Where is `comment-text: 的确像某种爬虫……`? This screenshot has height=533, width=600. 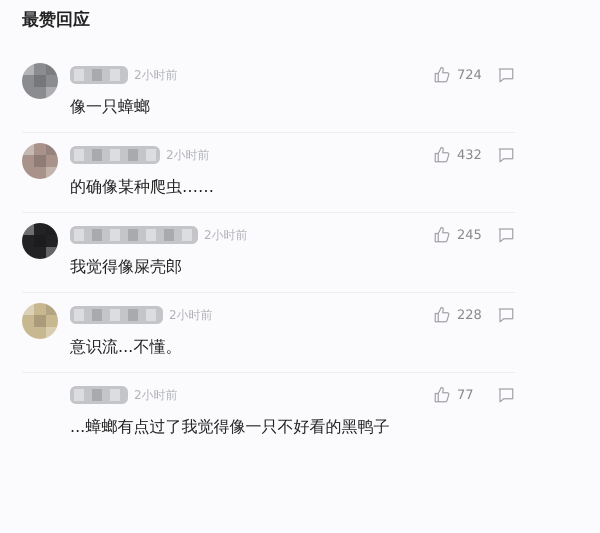
comment-text: 的确像某种爬虫…… is located at coordinates (142, 187).